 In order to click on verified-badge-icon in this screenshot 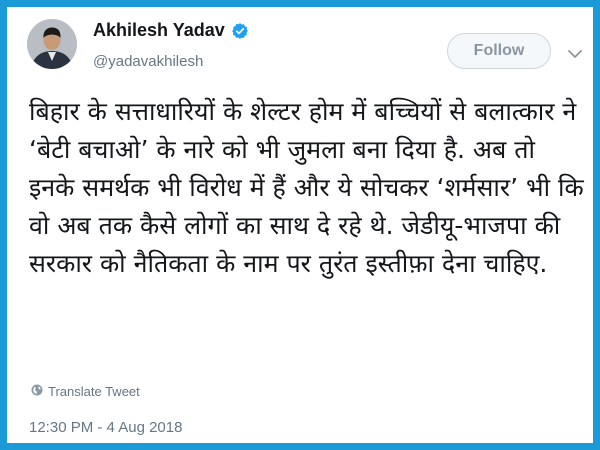, I will do `click(240, 31)`.